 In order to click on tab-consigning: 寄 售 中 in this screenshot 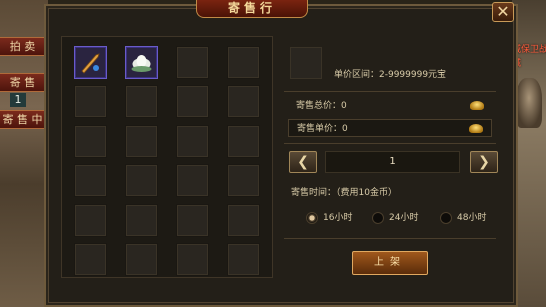, I will do `click(23, 119)`.